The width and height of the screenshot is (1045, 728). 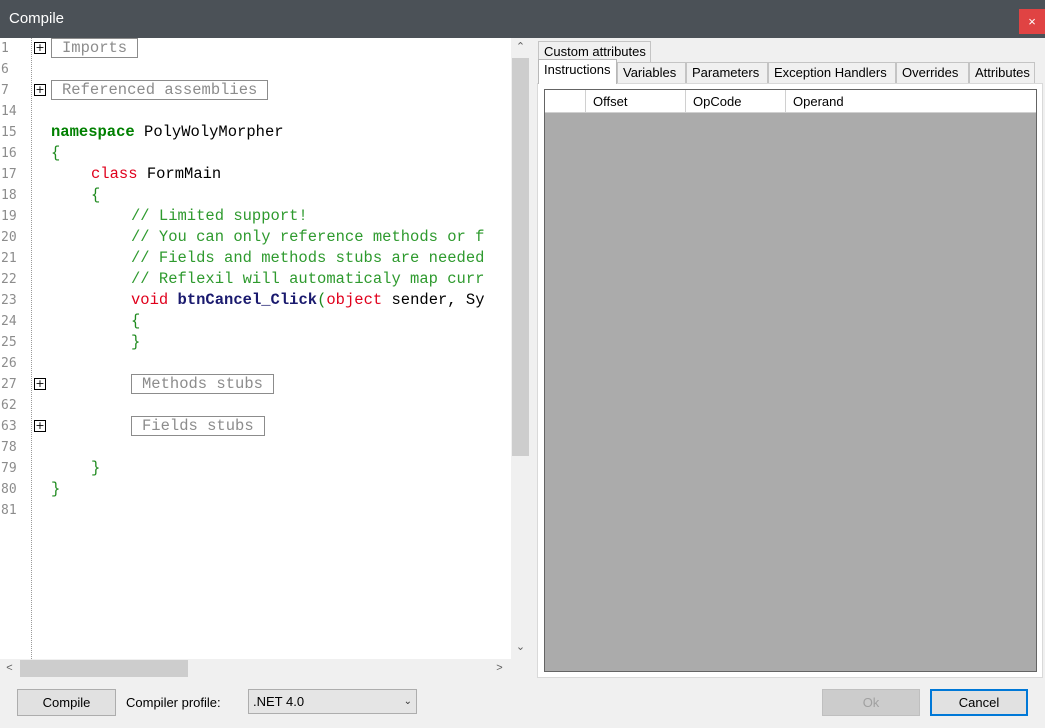 I want to click on line-number: 20, so click(x=9, y=237).